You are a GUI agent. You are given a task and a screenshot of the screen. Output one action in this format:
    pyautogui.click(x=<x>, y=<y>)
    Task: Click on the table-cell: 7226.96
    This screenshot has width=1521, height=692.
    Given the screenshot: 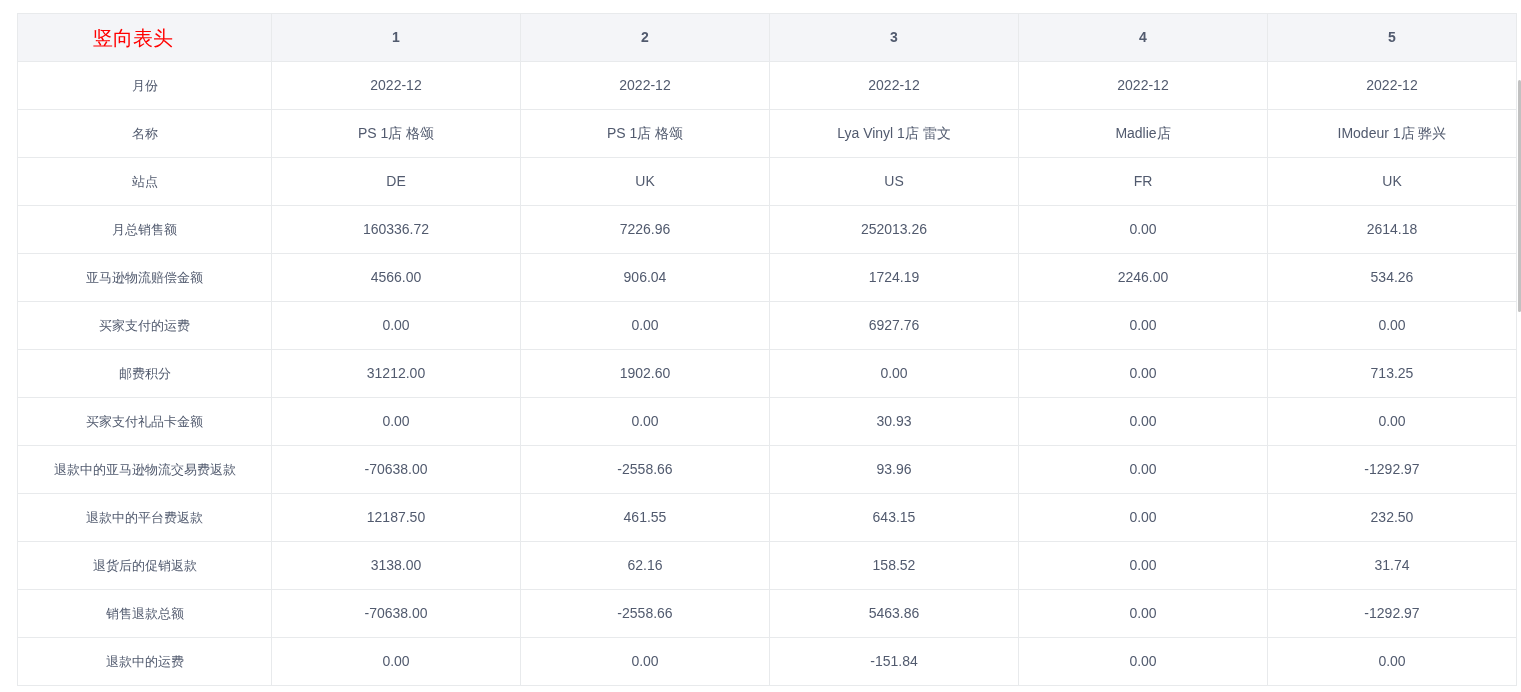 What is the action you would take?
    pyautogui.click(x=645, y=230)
    